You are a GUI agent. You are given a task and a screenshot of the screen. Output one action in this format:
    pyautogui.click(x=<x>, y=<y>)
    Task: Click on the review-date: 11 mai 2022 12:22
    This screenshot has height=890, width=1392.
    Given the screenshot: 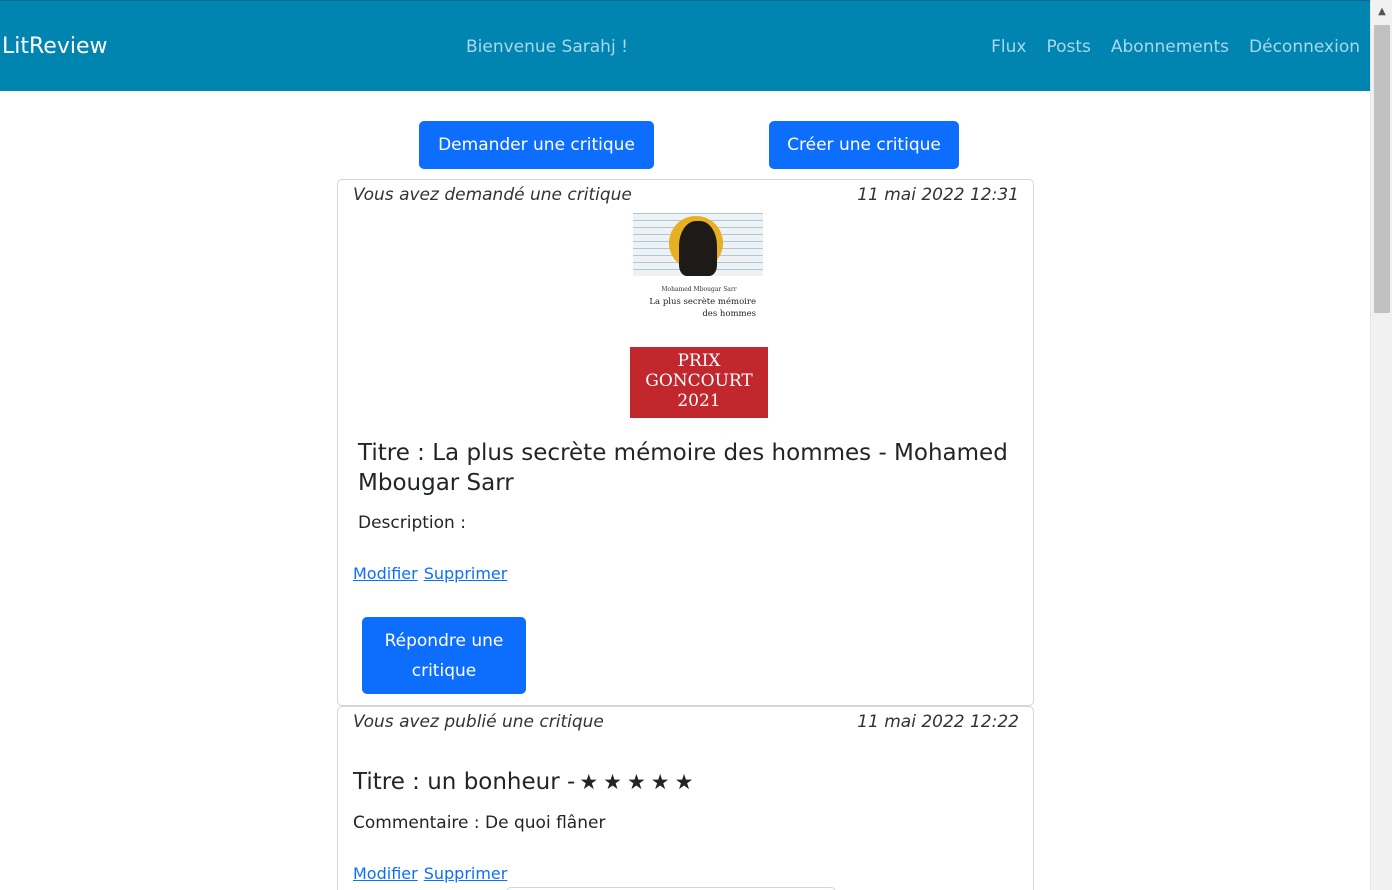 What is the action you would take?
    pyautogui.click(x=938, y=722)
    